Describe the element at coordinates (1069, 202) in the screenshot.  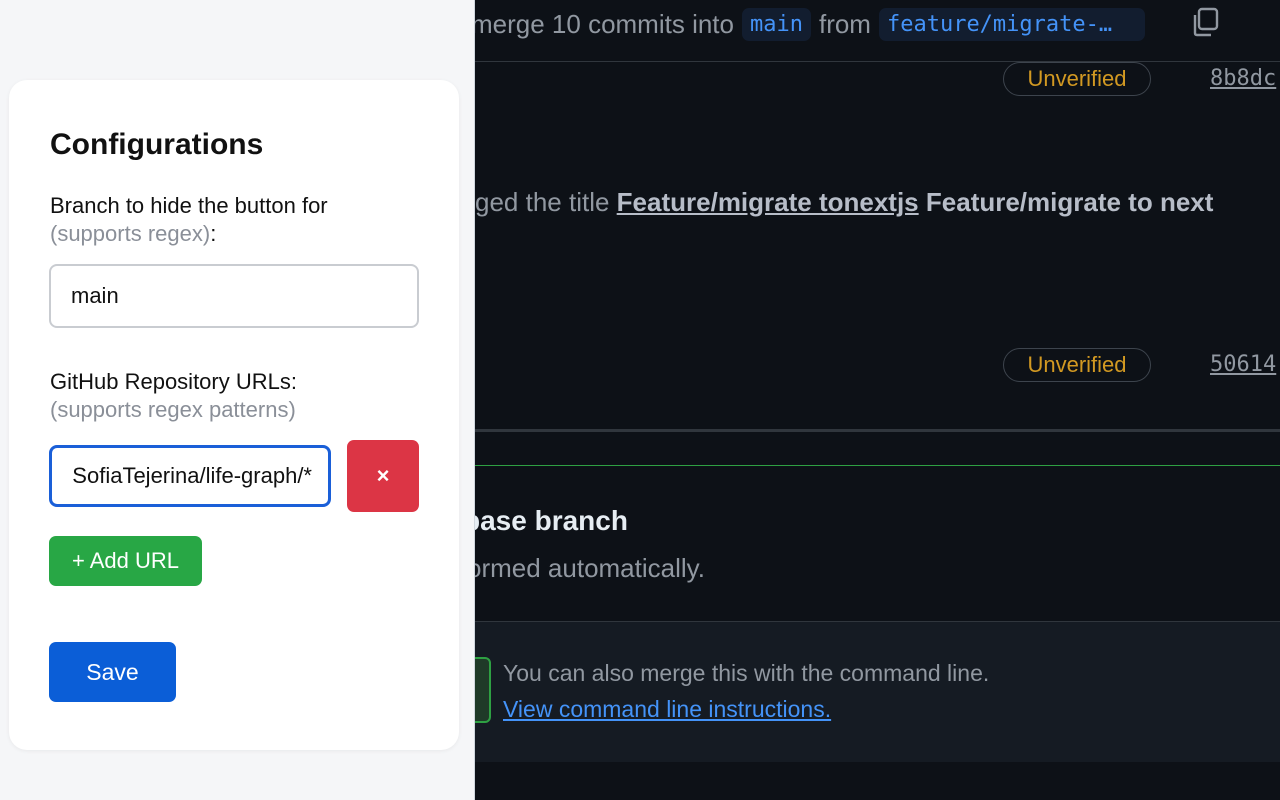
I see `new-title: Feature/migrate to next` at that location.